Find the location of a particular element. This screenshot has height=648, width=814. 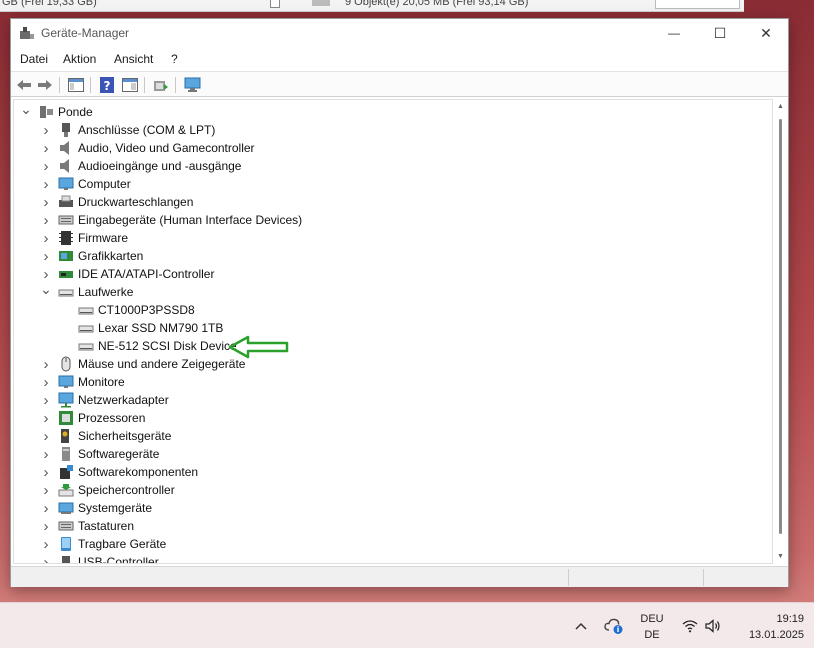

properties-button is located at coordinates (130, 85).